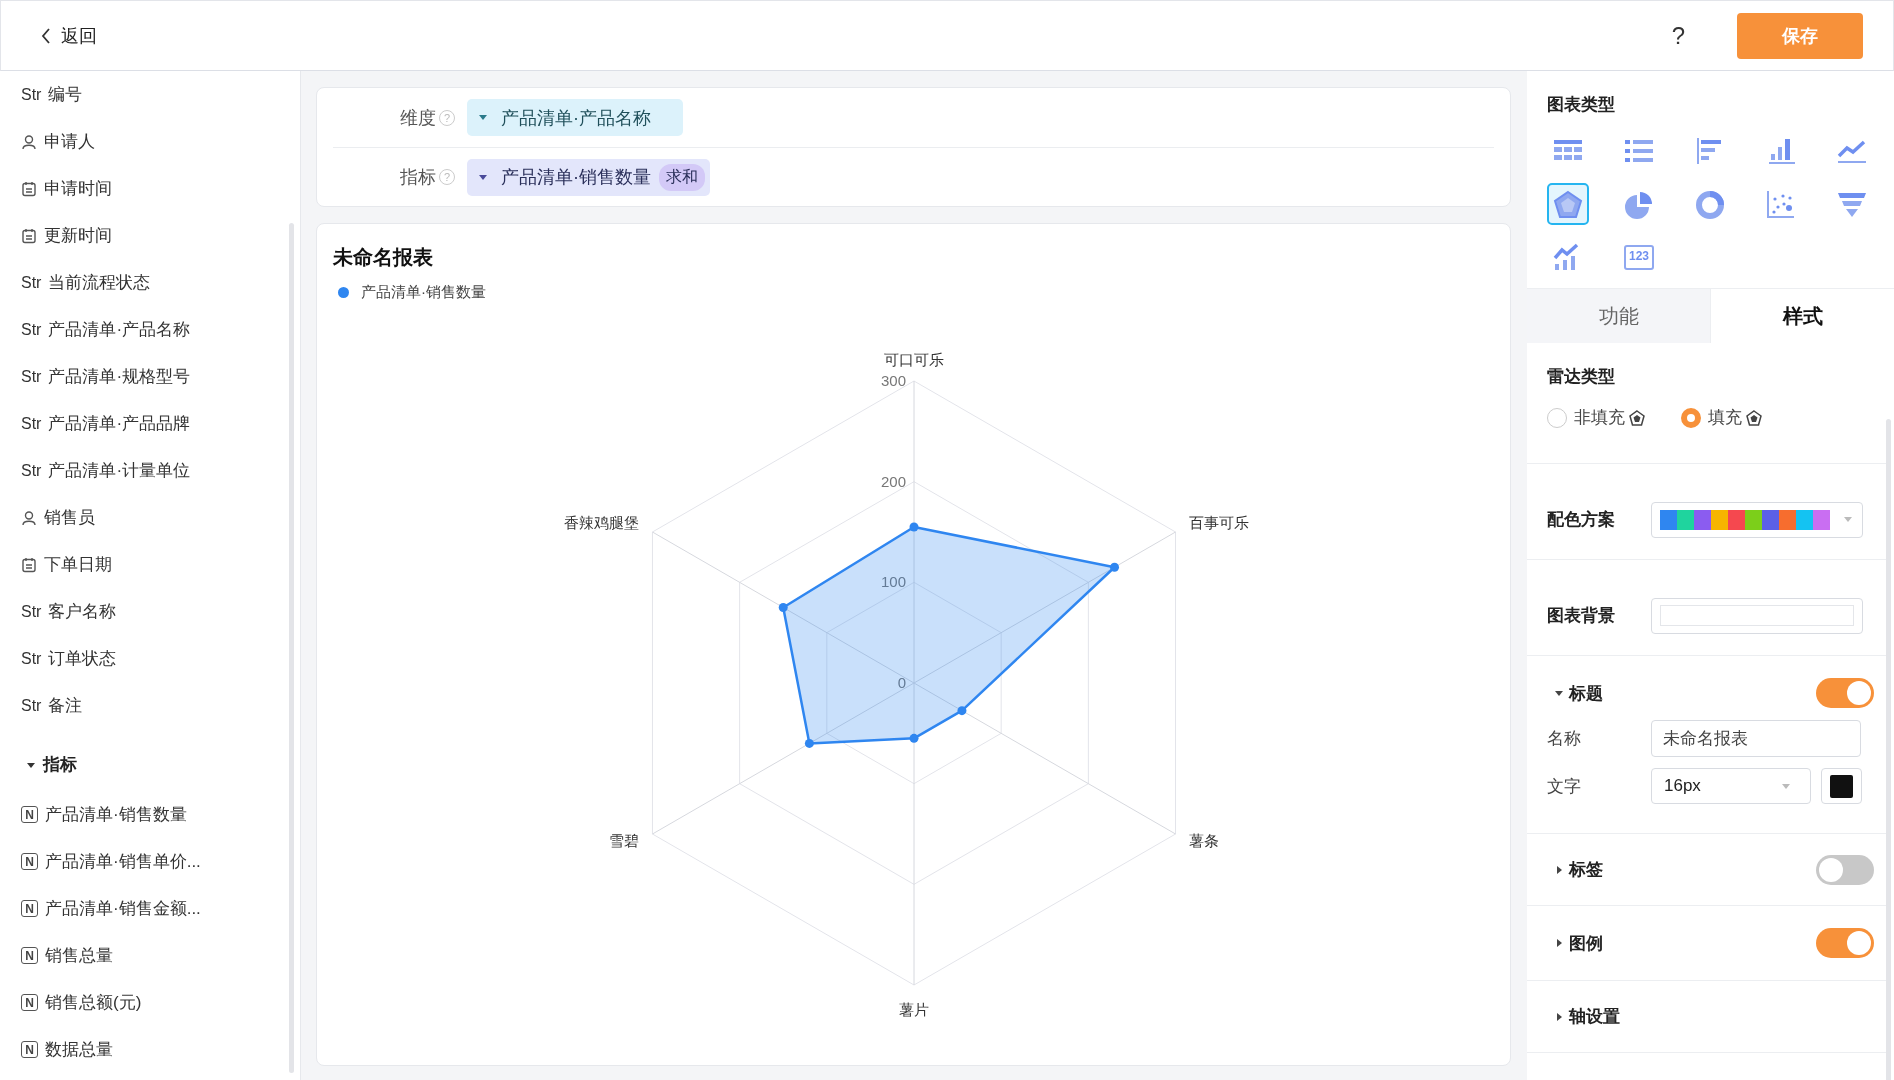 The height and width of the screenshot is (1080, 1894). I want to click on person-icon, so click(29, 141).